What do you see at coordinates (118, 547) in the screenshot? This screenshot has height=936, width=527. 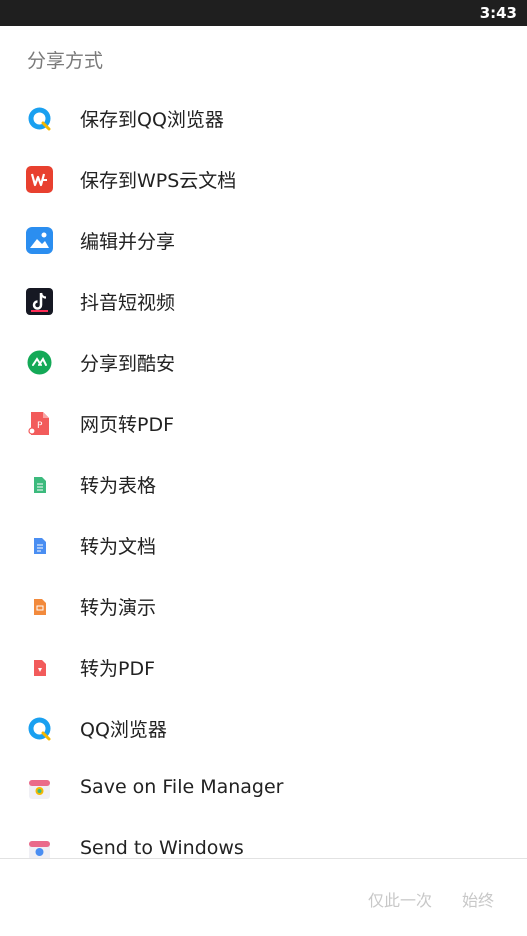 I see `share-target-label: 转为文档` at bounding box center [118, 547].